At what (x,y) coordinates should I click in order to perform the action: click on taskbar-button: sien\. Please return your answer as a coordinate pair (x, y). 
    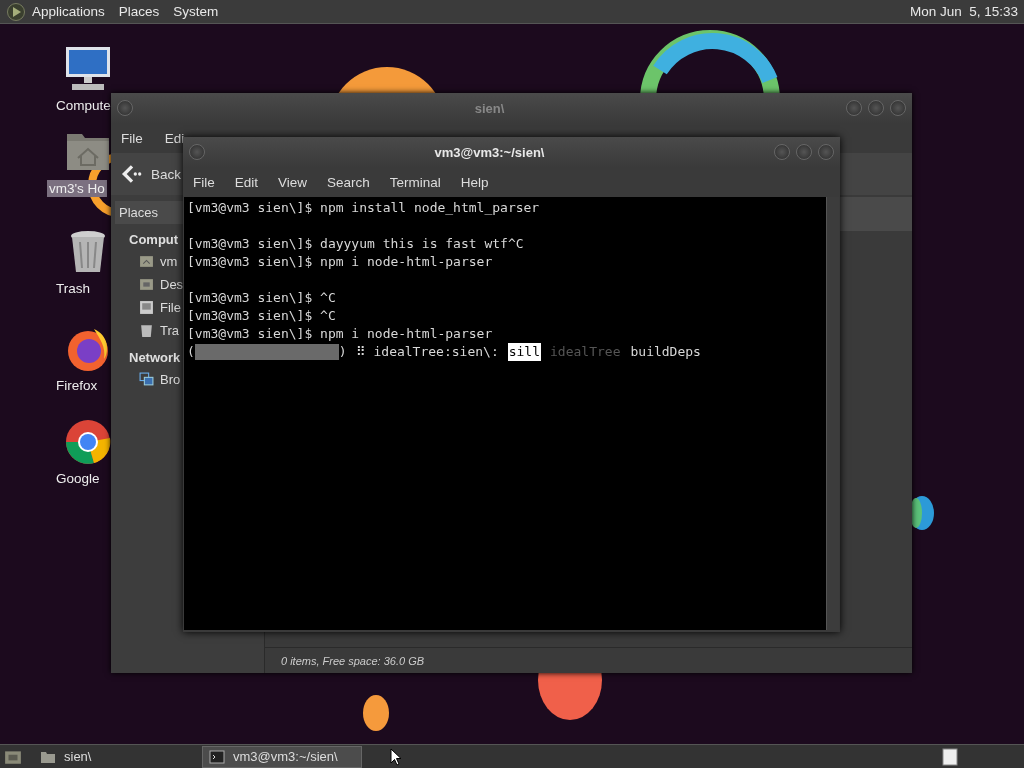
    Looking at the image, I should click on (114, 756).